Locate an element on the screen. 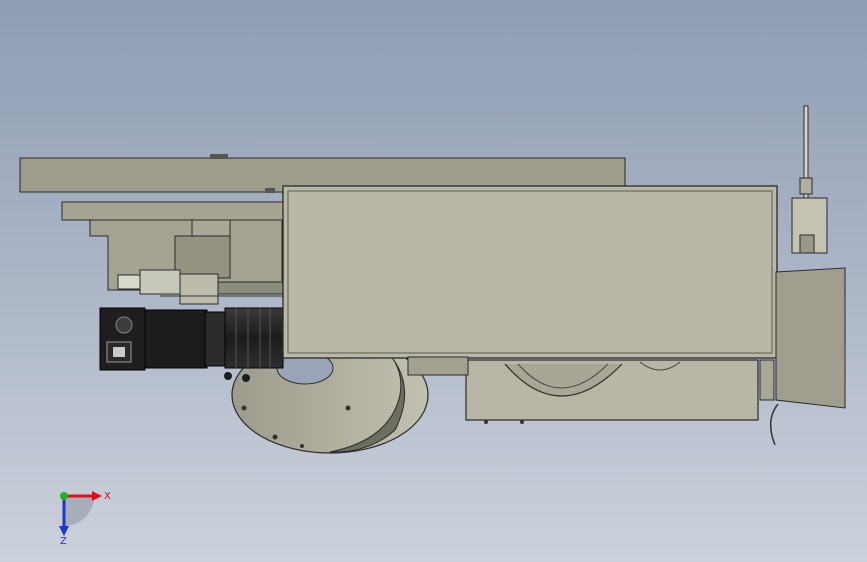 The height and width of the screenshot is (562, 867). x-axis-arrow is located at coordinates (97, 496).